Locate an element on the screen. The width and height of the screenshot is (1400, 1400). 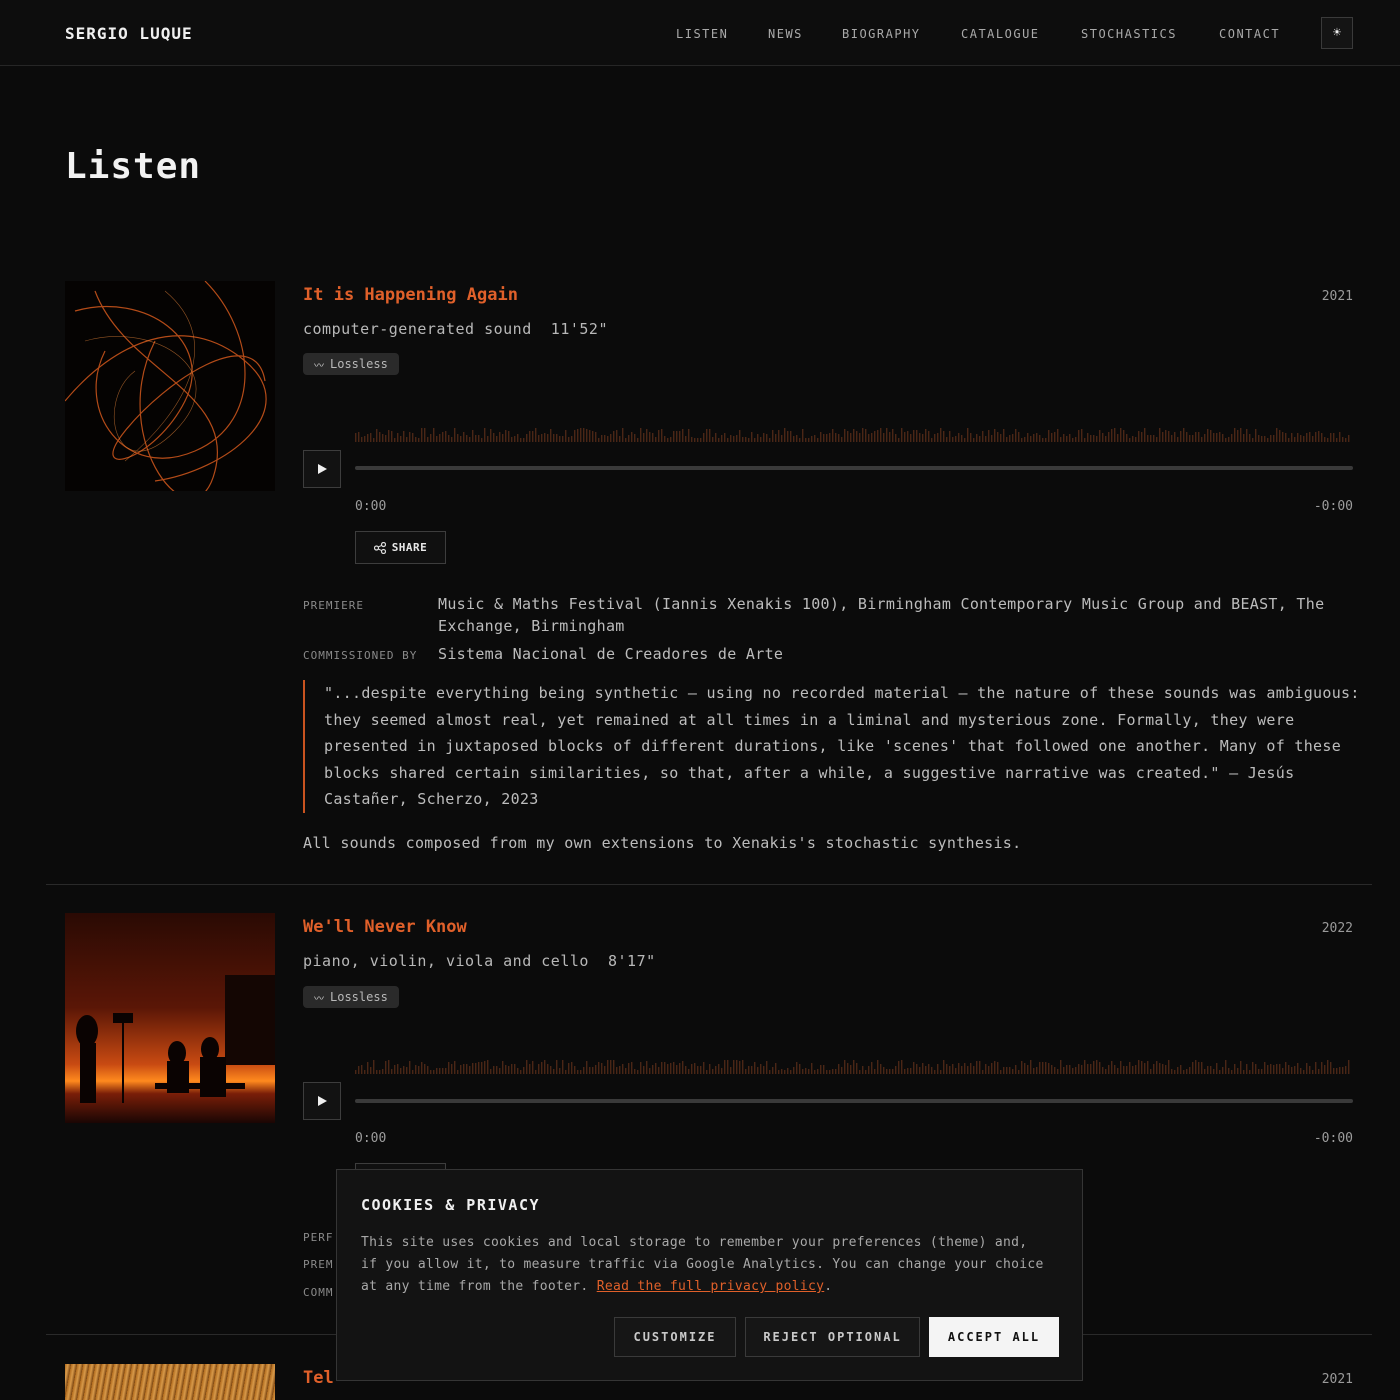
nav-listen: LISTEN is located at coordinates (702, 34).